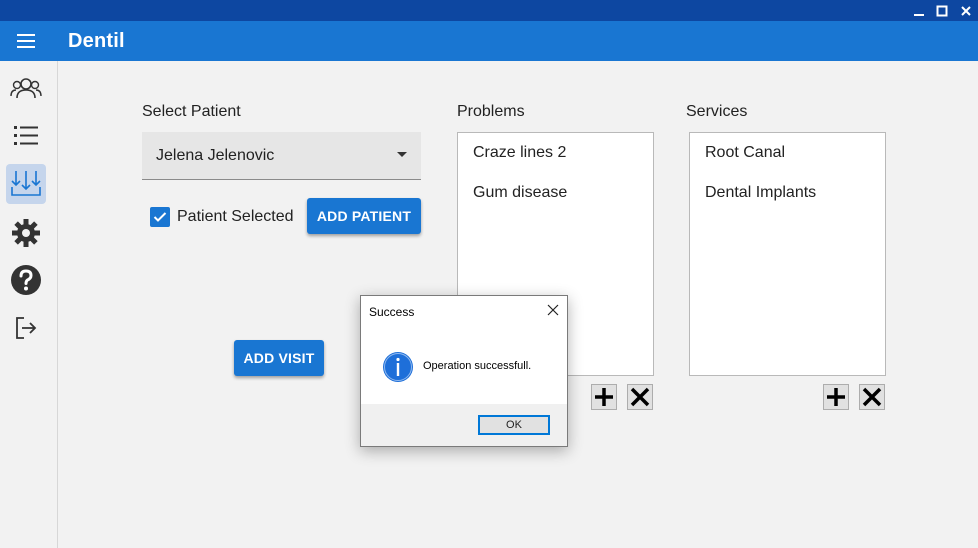 This screenshot has height=548, width=978. I want to click on chevron-down-icon, so click(402, 154).